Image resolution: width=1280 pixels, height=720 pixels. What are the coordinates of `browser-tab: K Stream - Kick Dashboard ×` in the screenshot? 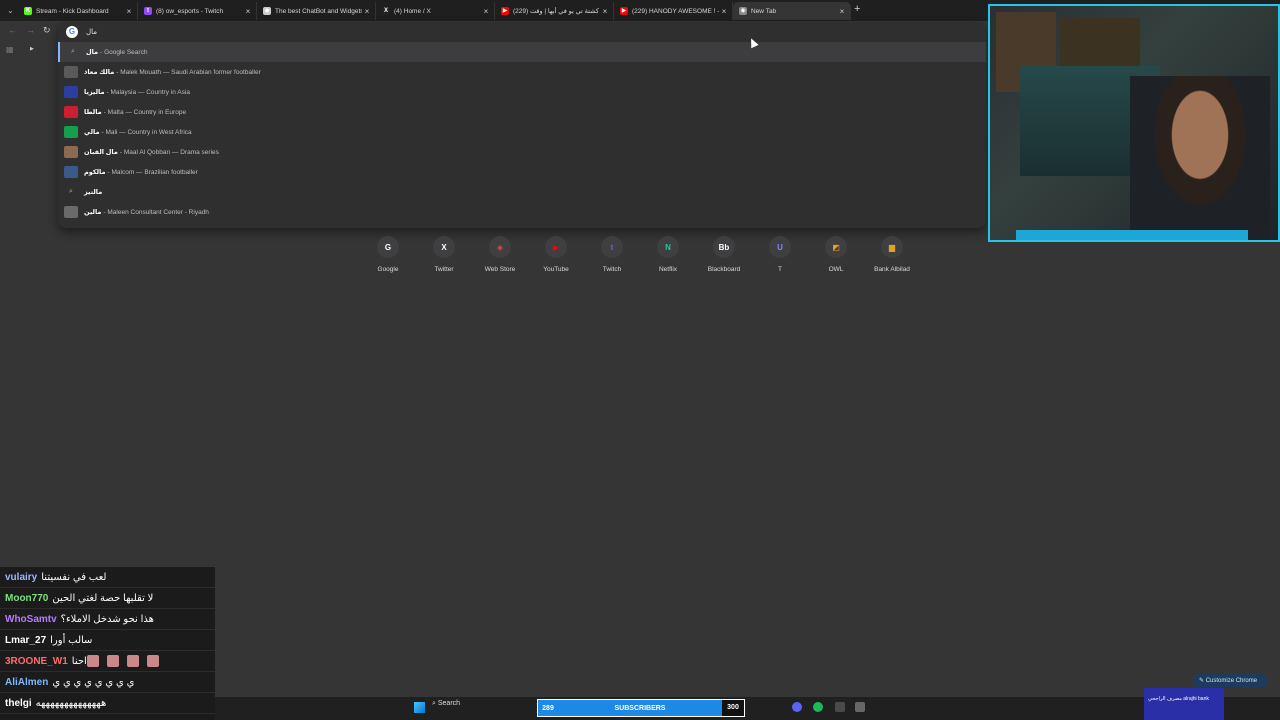 It's located at (78, 11).